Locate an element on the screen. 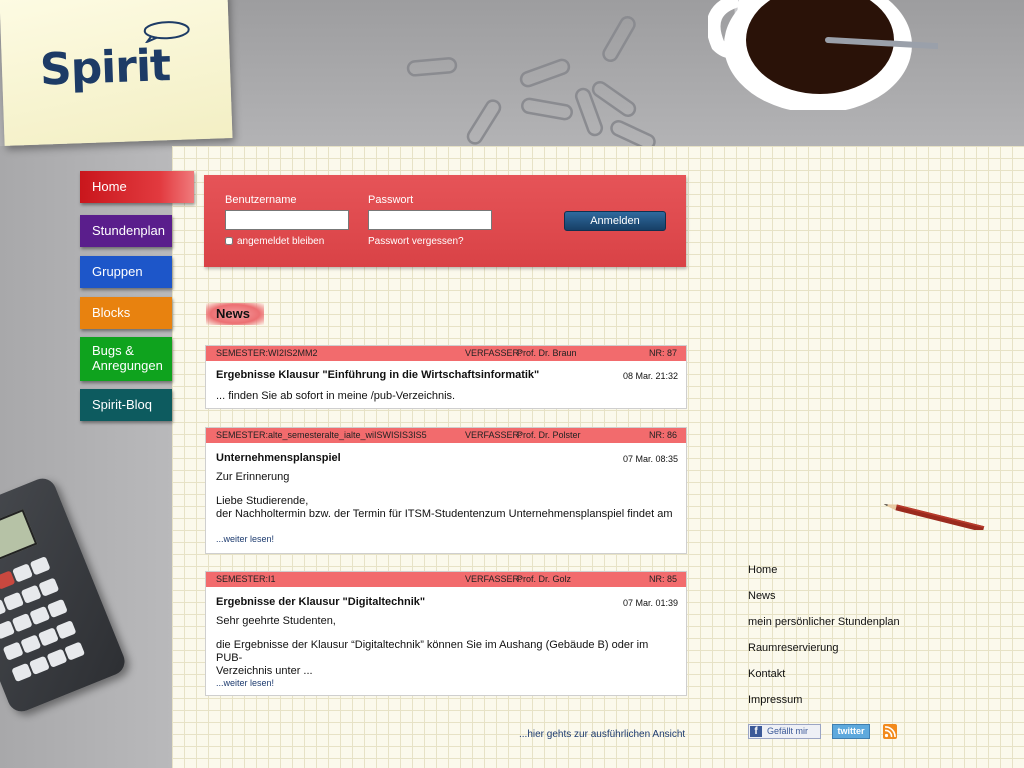  news-date: 07 Mar. 08:35 is located at coordinates (650, 459).